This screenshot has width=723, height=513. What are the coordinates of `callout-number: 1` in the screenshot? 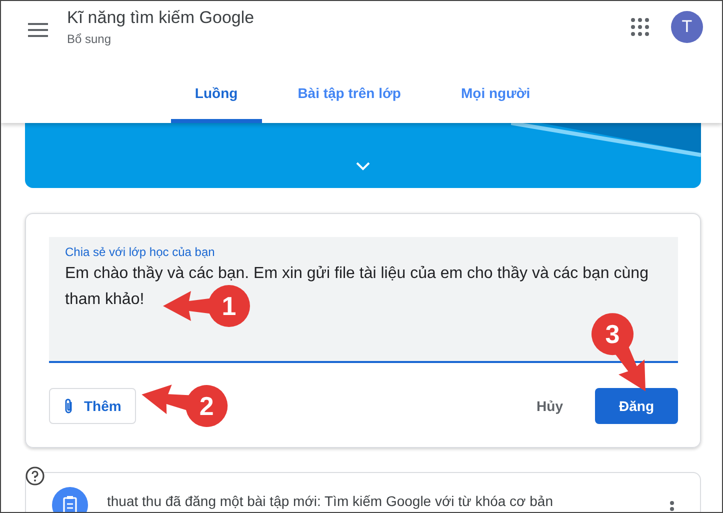 It's located at (229, 306).